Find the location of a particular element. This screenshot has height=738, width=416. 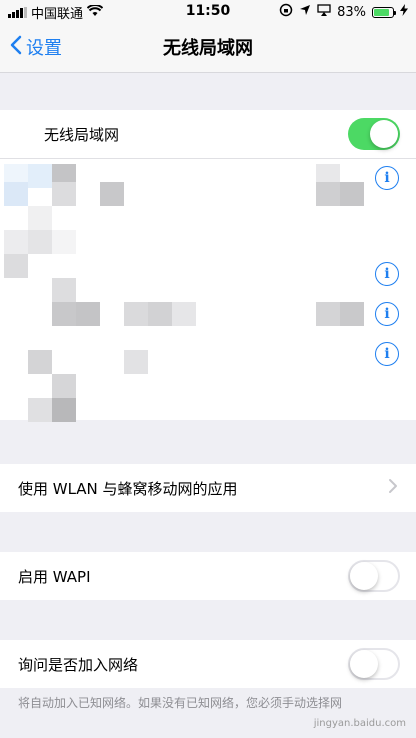

lock-rotation-icon is located at coordinates (286, 12).